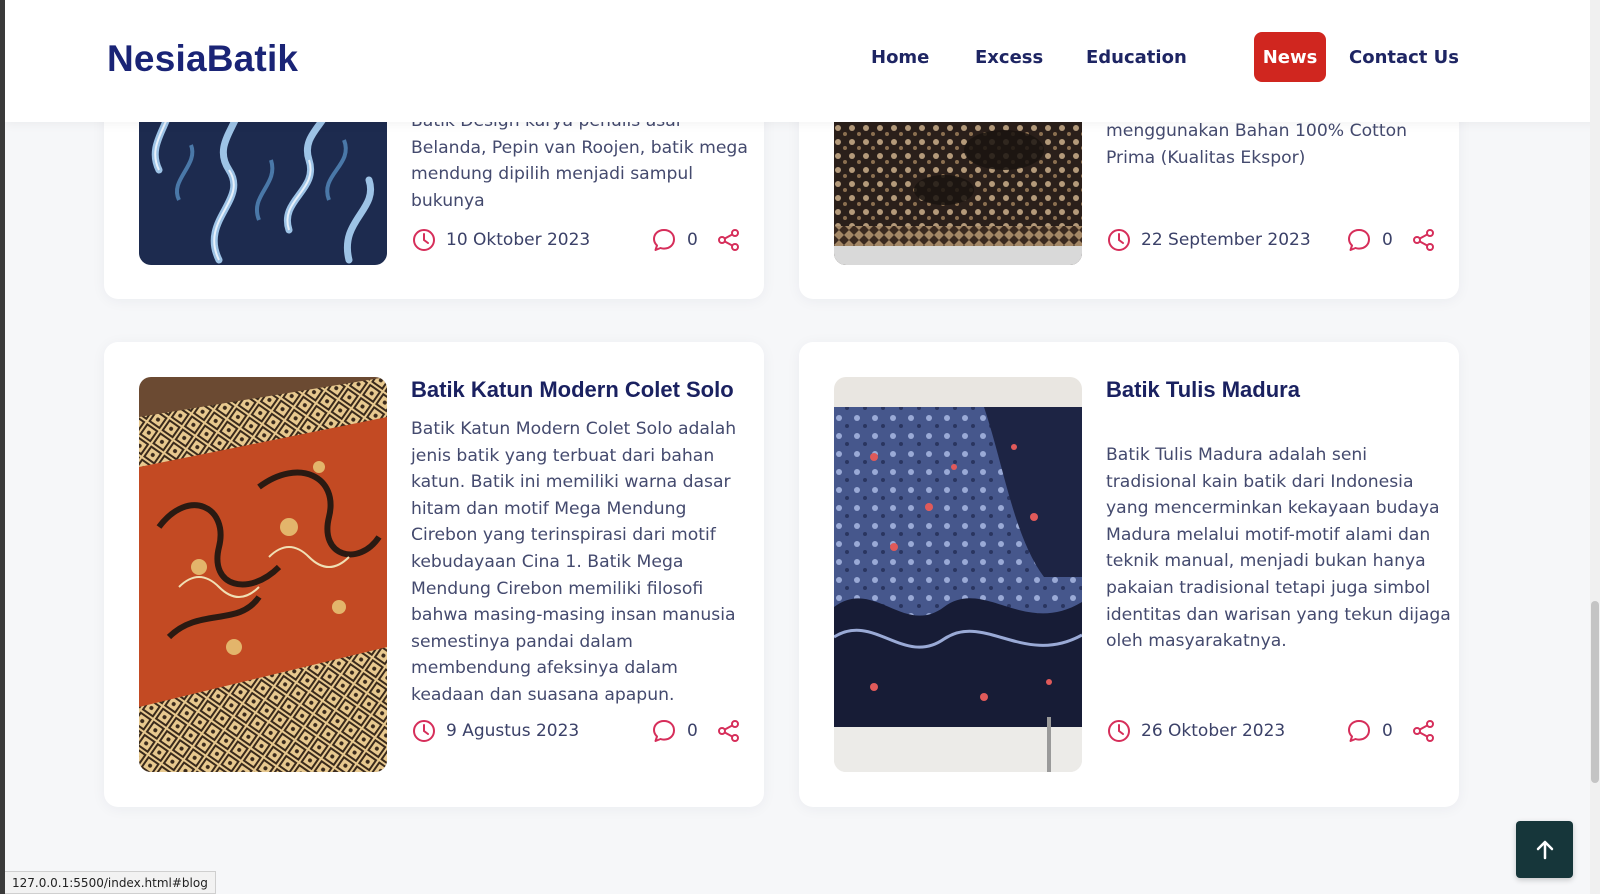 This screenshot has width=1600, height=894. I want to click on status-bar-url: 127.0.0.1:5500/index.html#blog, so click(110, 882).